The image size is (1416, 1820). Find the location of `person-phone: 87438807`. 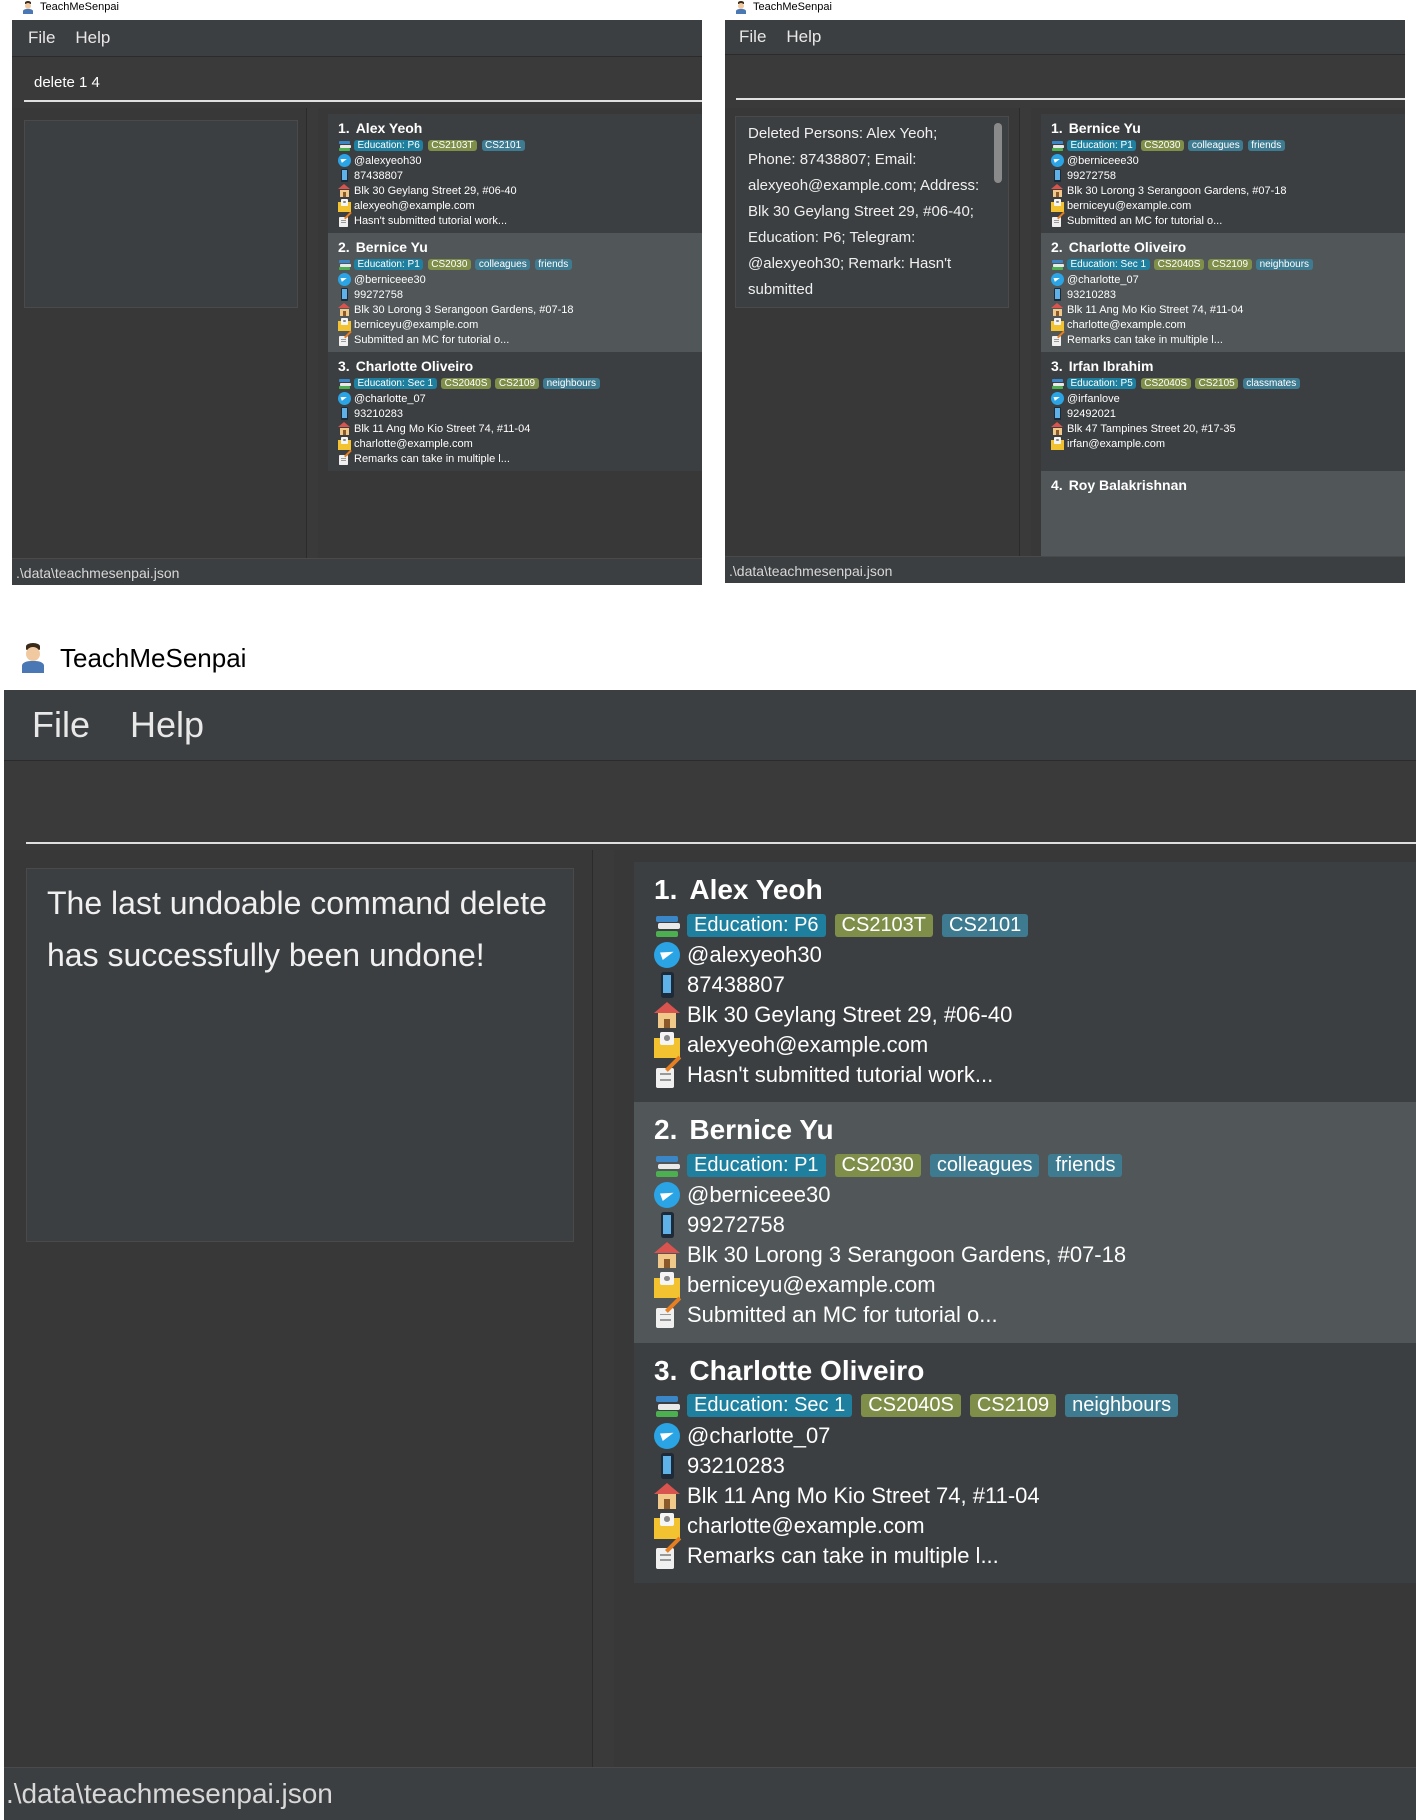

person-phone: 87438807 is located at coordinates (736, 984).